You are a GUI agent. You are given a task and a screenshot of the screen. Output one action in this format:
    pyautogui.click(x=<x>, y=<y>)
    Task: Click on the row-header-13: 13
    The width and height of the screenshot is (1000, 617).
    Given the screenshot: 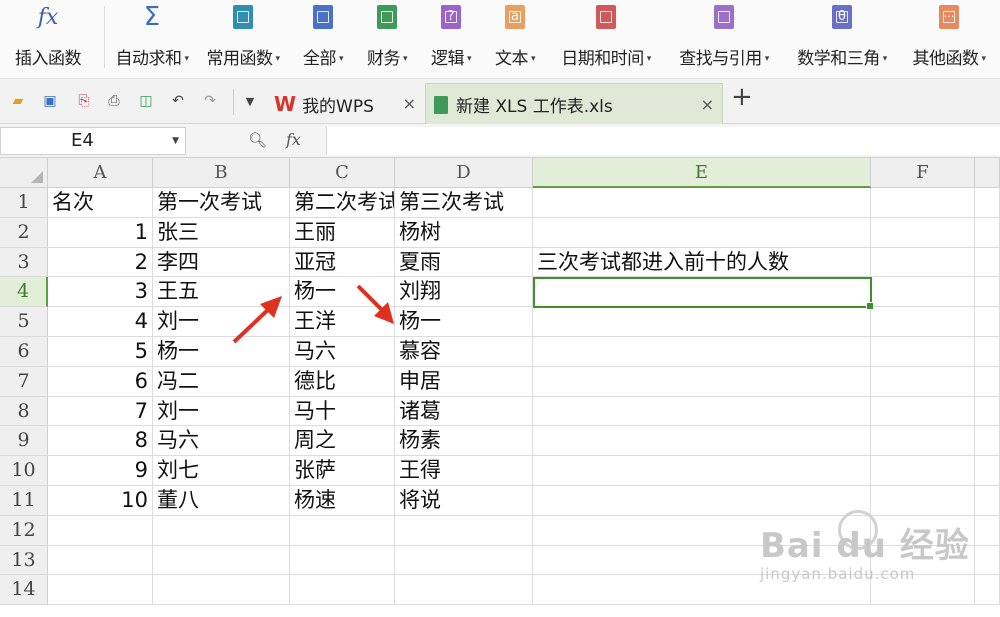 What is the action you would take?
    pyautogui.click(x=24, y=560)
    